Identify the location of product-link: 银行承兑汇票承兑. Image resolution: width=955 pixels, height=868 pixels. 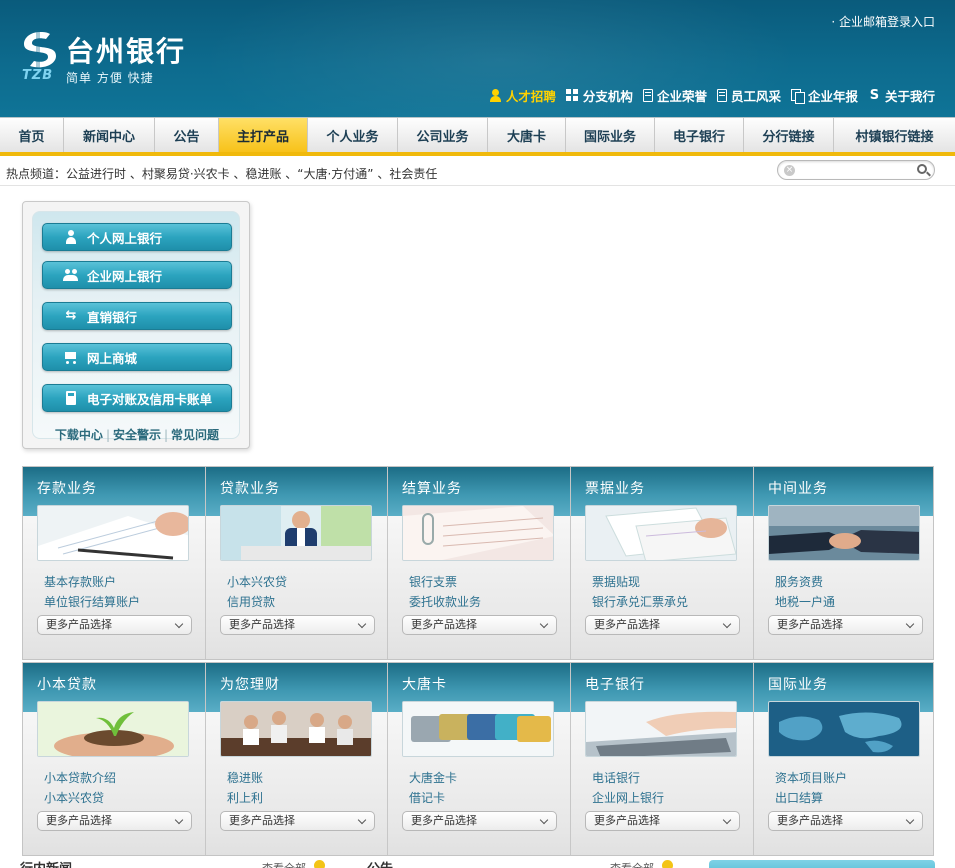
(640, 602).